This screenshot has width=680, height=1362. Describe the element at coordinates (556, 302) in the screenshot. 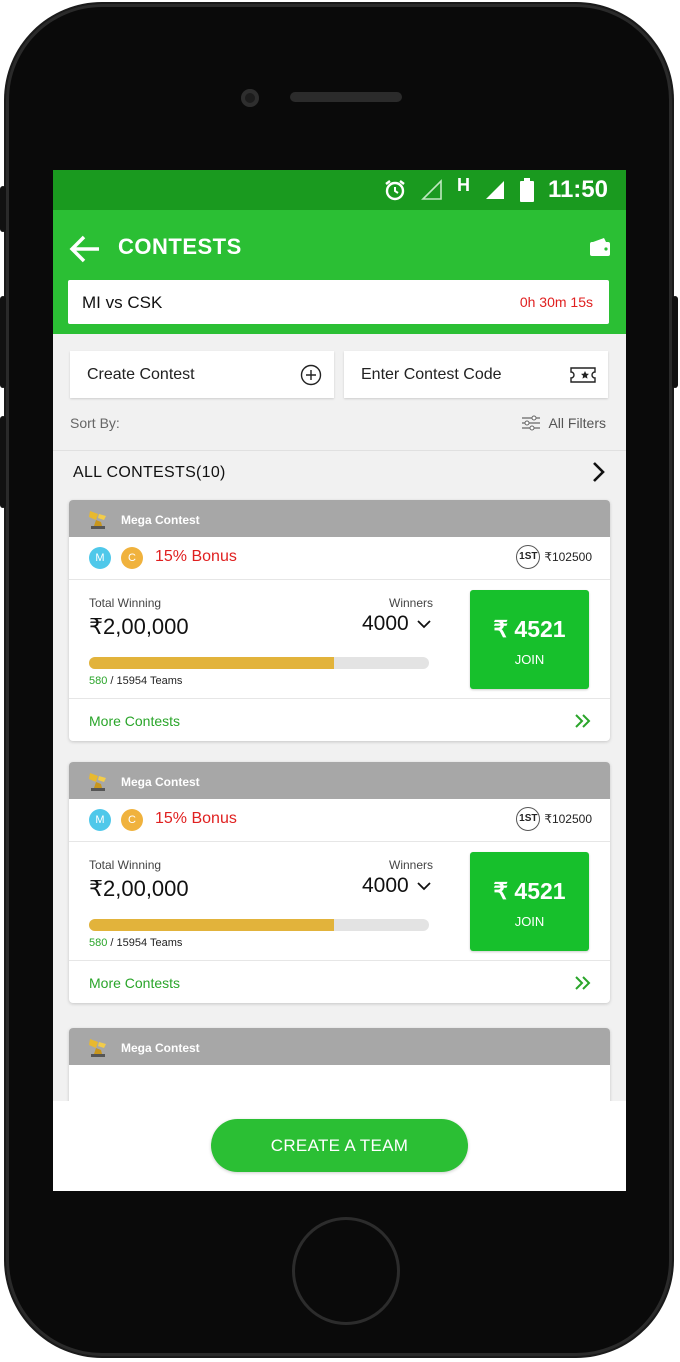

I see `match-timer: 0h 30m 15s` at that location.